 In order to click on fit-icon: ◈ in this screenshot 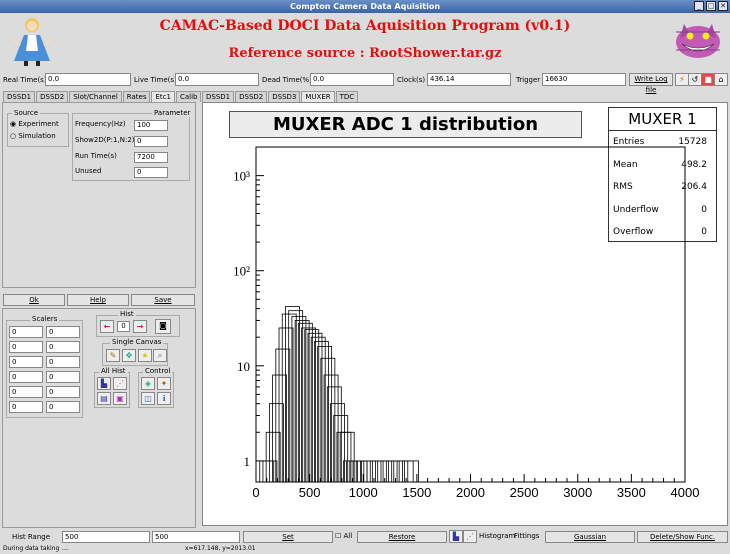, I will do `click(148, 383)`.